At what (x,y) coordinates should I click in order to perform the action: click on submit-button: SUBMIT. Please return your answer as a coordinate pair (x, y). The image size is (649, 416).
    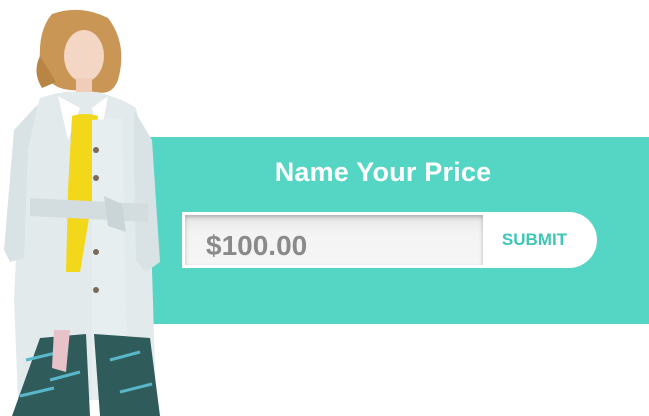
    Looking at the image, I should click on (541, 240).